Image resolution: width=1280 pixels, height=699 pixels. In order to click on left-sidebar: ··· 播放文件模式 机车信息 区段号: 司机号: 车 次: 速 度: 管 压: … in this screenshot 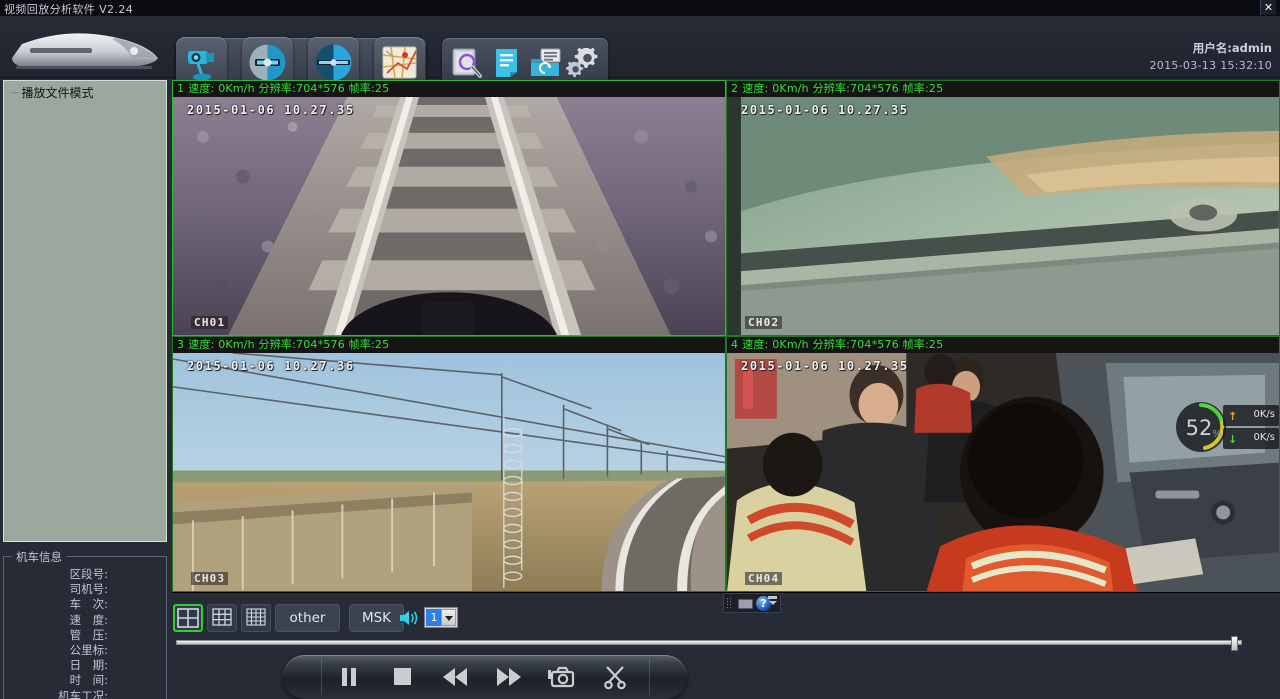, I will do `click(85, 388)`.